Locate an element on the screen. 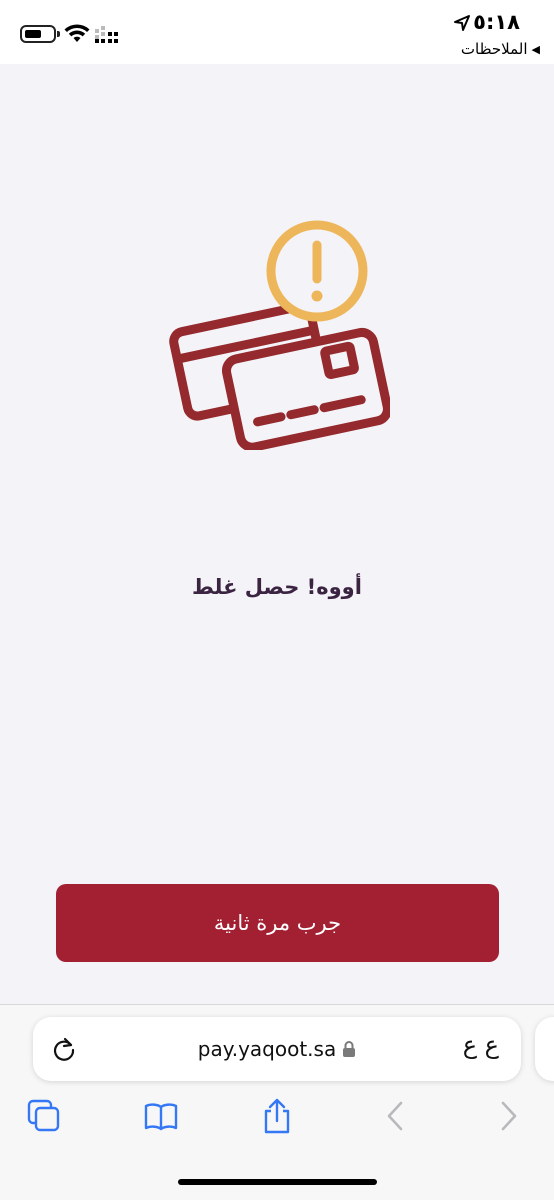 Image resolution: width=554 pixels, height=1200 pixels. back-icon is located at coordinates (396, 1116).